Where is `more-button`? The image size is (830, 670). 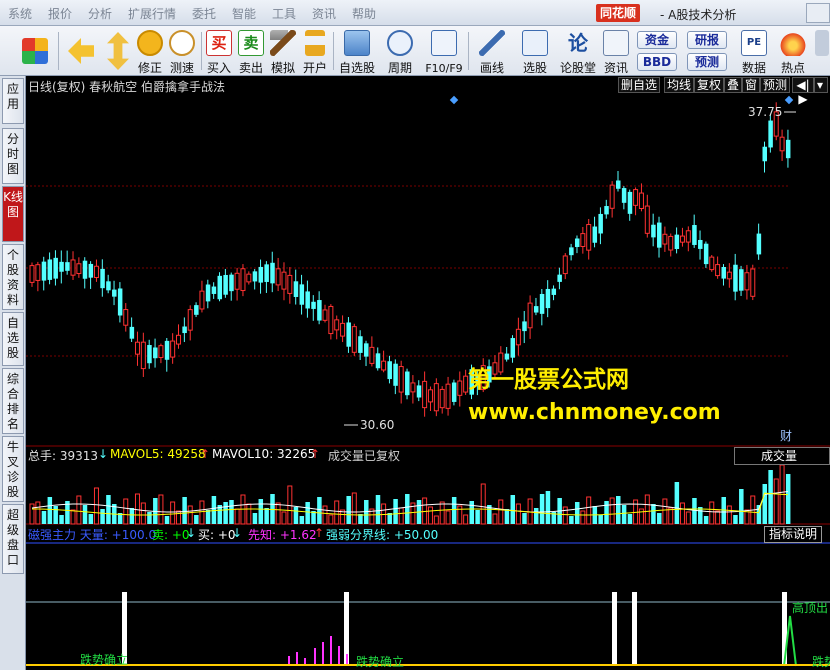
more-button is located at coordinates (822, 51).